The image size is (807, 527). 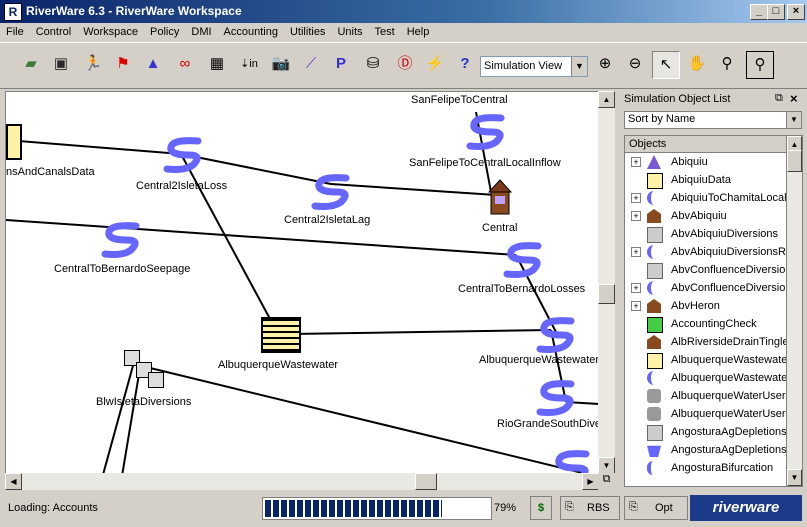 I want to click on maximize-button: □, so click(x=776, y=12).